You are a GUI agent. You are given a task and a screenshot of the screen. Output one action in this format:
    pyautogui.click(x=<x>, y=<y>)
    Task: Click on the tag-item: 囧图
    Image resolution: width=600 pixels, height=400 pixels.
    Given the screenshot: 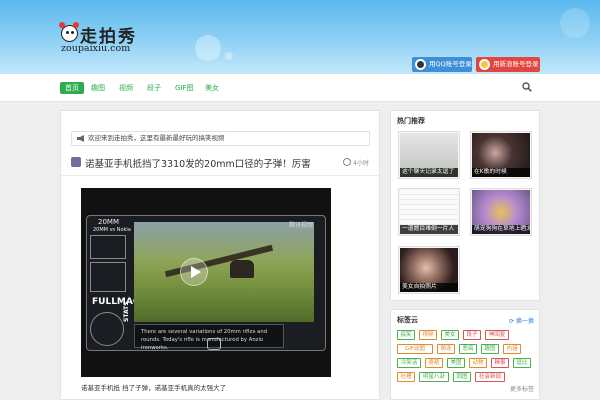 What is the action you would take?
    pyautogui.click(x=462, y=377)
    